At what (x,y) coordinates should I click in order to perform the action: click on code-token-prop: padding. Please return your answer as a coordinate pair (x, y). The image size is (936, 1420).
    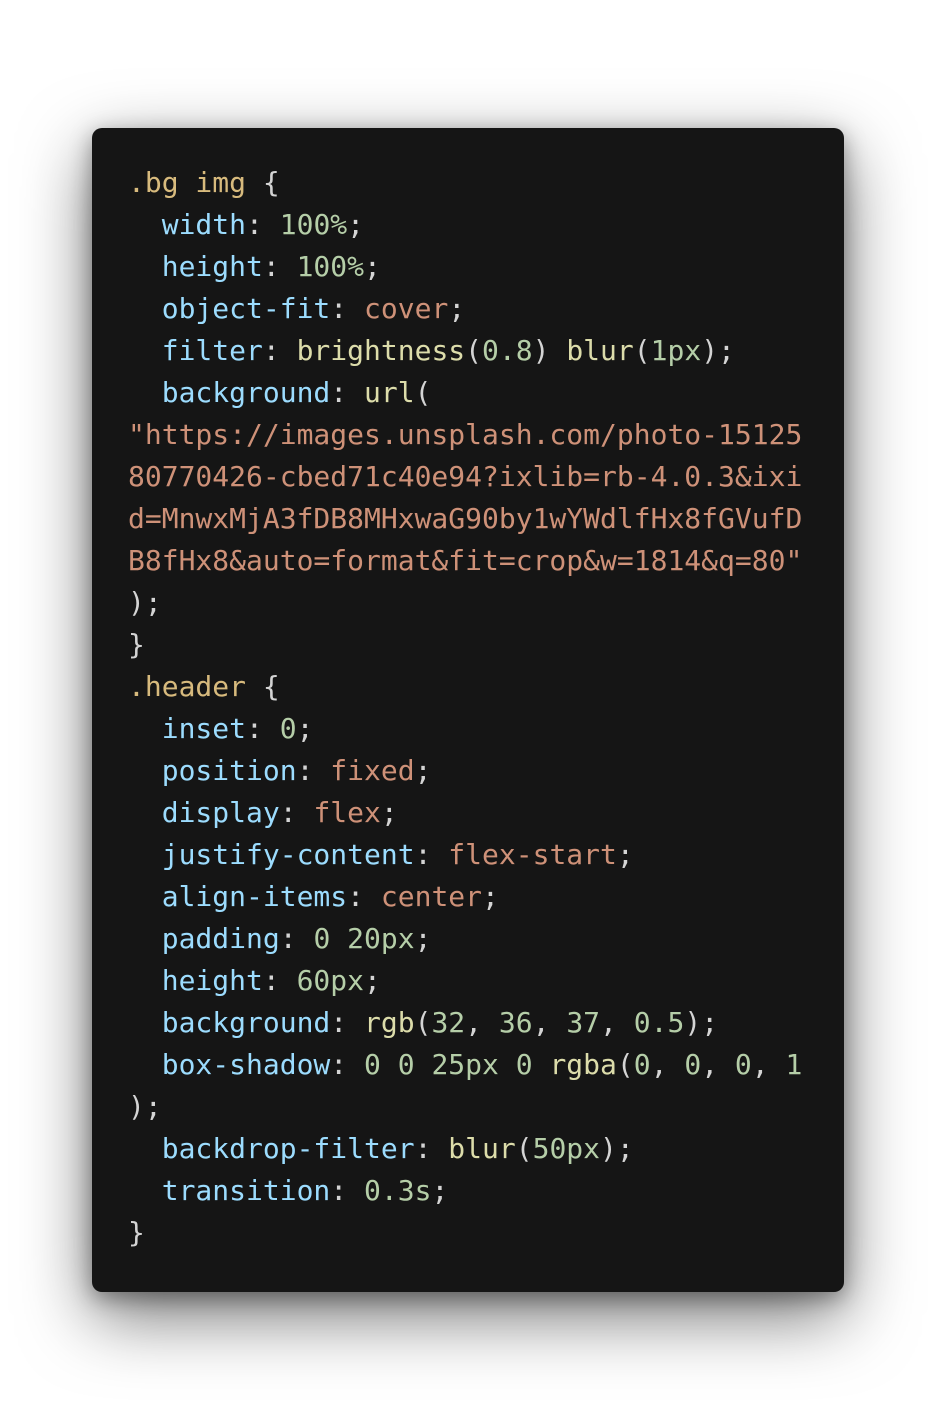
    Looking at the image, I should click on (204, 938).